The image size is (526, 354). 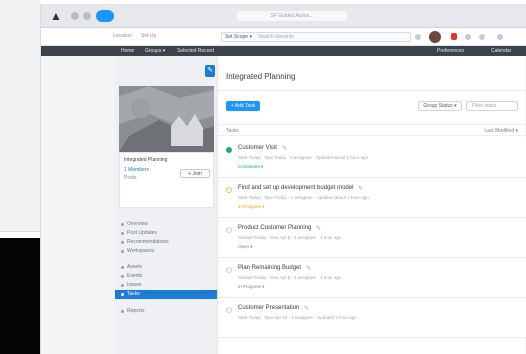 I want to click on divider, so click(x=372, y=90).